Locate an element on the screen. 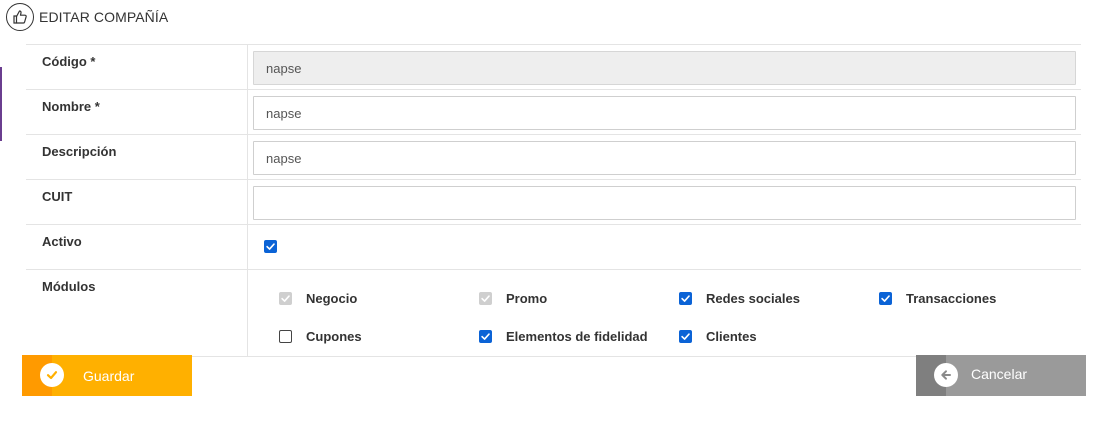 This screenshot has height=443, width=1107. module-label: Cupones is located at coordinates (334, 336).